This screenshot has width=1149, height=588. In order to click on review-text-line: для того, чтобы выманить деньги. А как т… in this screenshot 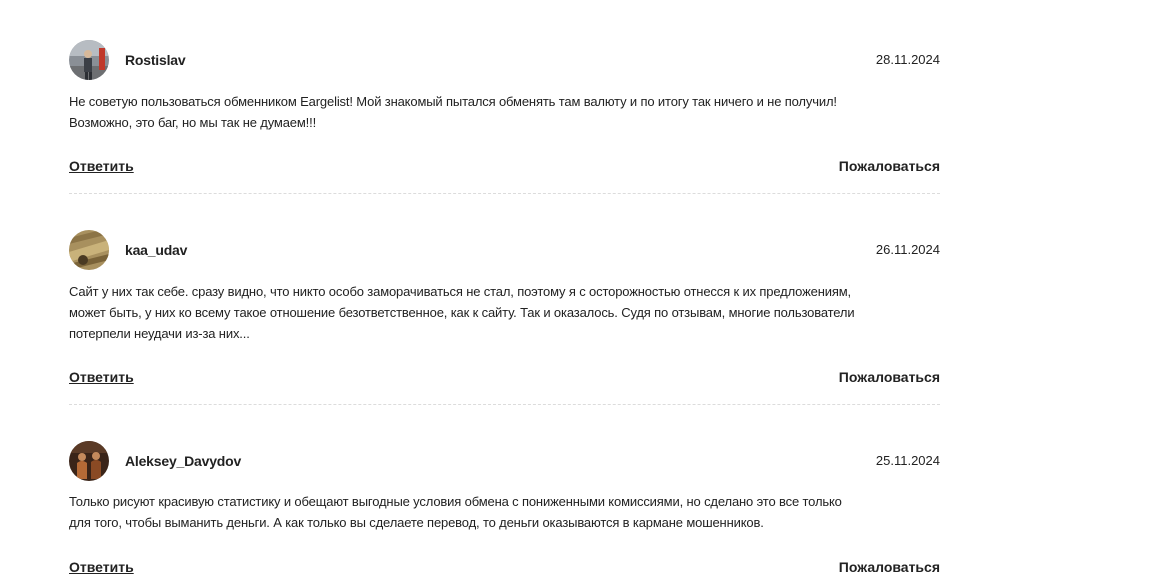, I will do `click(416, 522)`.